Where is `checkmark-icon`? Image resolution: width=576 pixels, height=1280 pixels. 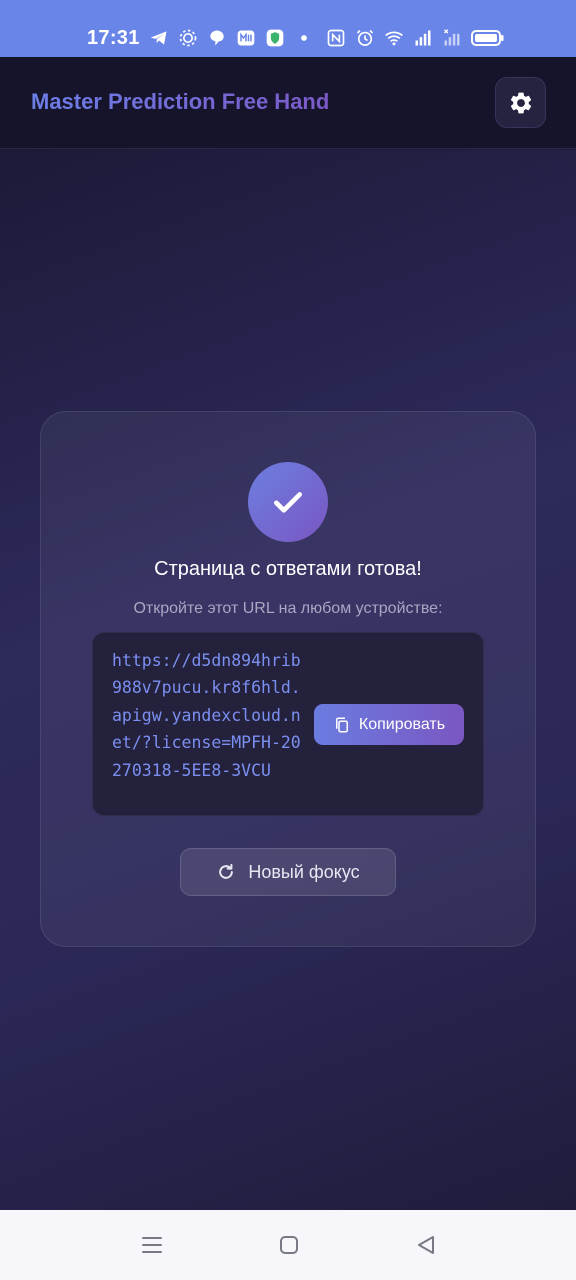 checkmark-icon is located at coordinates (288, 502).